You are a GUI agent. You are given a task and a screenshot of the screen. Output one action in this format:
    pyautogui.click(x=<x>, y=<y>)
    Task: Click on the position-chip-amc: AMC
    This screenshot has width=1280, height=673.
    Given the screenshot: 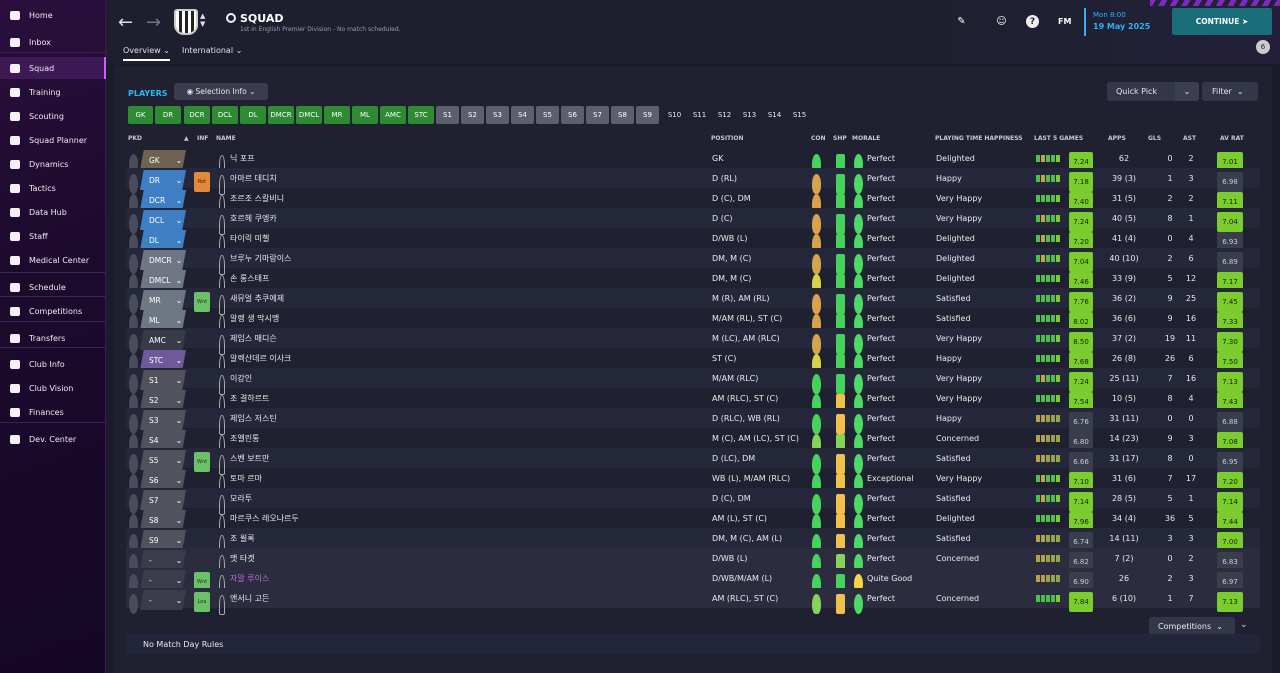 What is the action you would take?
    pyautogui.click(x=393, y=115)
    